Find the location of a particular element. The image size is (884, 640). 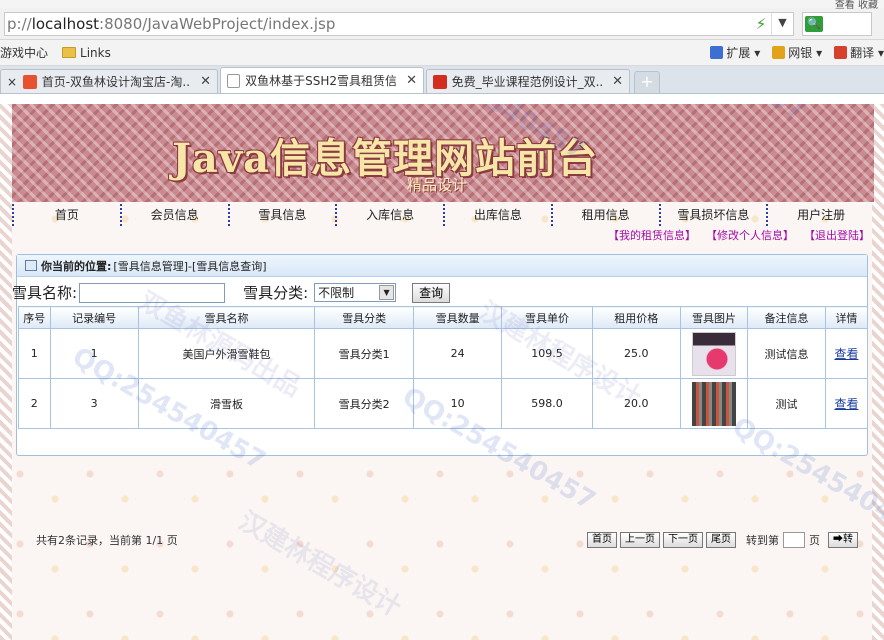

url-path: :8080/JavaWebProject/index.jsp is located at coordinates (217, 23).